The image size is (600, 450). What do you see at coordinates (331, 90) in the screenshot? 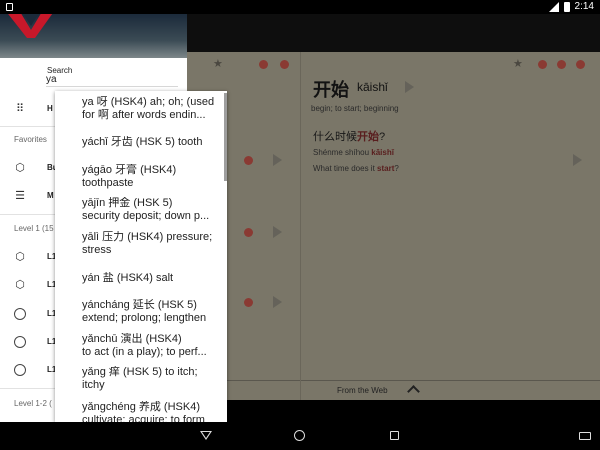
I see `word-hanzi: 开始` at bounding box center [331, 90].